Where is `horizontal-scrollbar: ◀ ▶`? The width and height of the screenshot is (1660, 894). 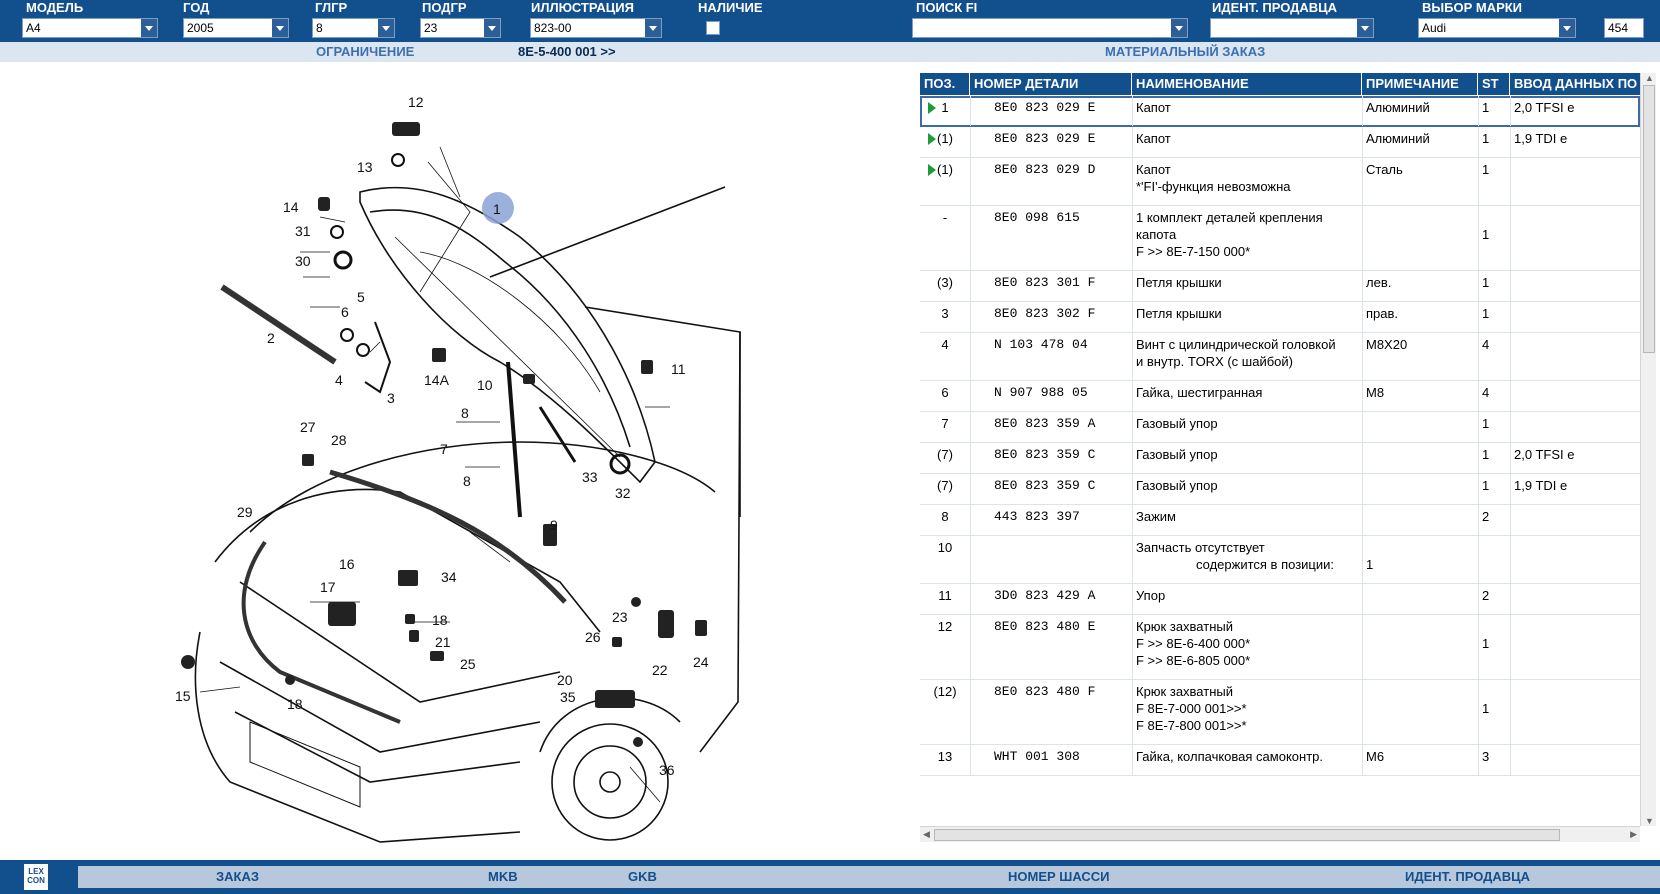 horizontal-scrollbar: ◀ ▶ is located at coordinates (1280, 834).